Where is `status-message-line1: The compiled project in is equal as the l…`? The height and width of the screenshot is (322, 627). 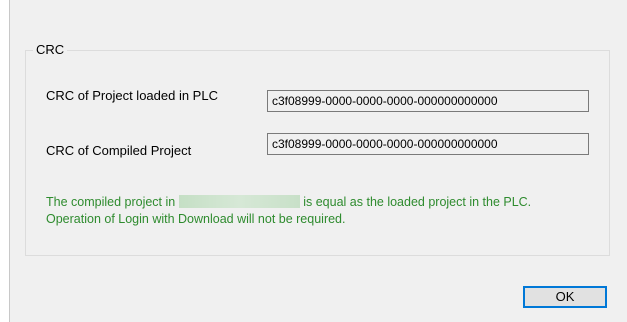 status-message-line1: The compiled project in is equal as the l… is located at coordinates (288, 202).